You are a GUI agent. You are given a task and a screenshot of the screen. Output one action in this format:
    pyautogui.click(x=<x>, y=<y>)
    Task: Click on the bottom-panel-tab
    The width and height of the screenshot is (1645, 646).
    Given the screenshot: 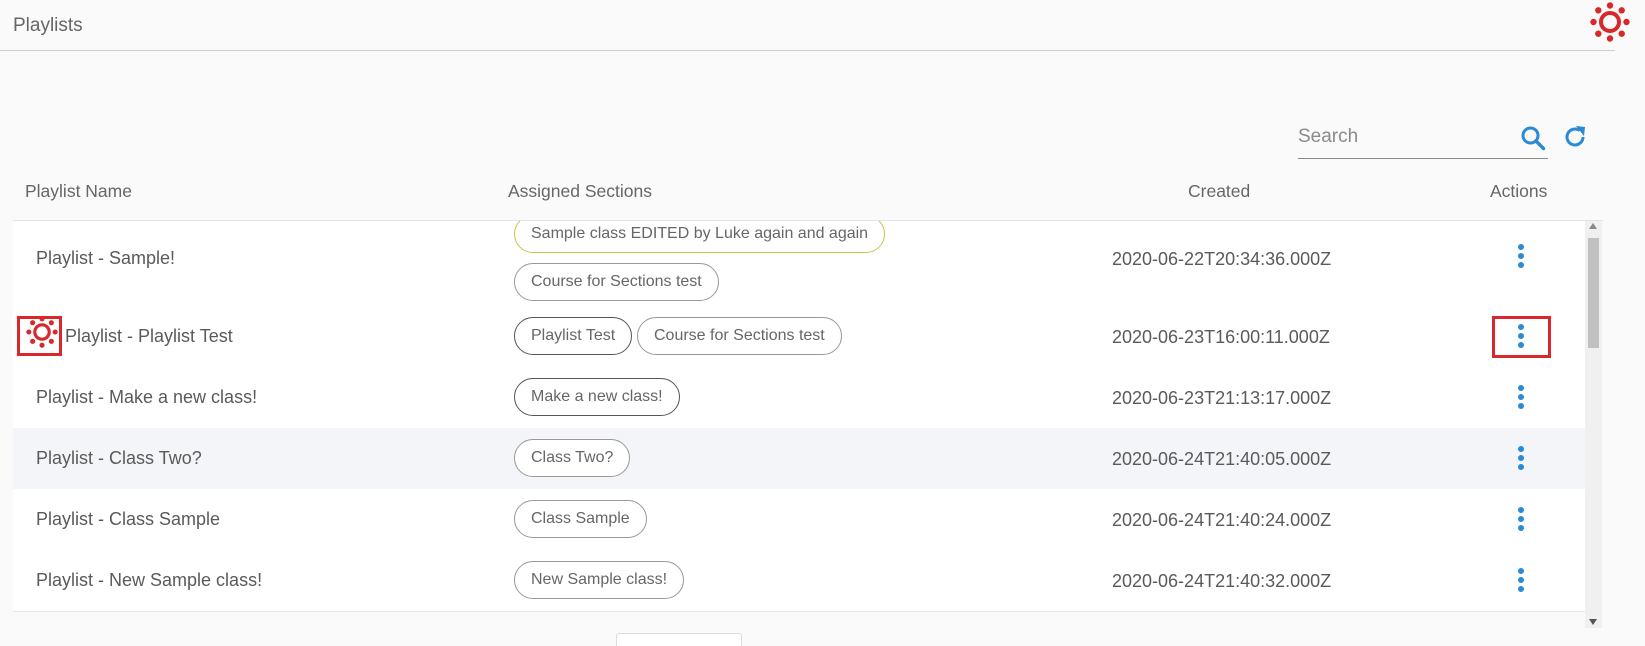 What is the action you would take?
    pyautogui.click(x=679, y=639)
    